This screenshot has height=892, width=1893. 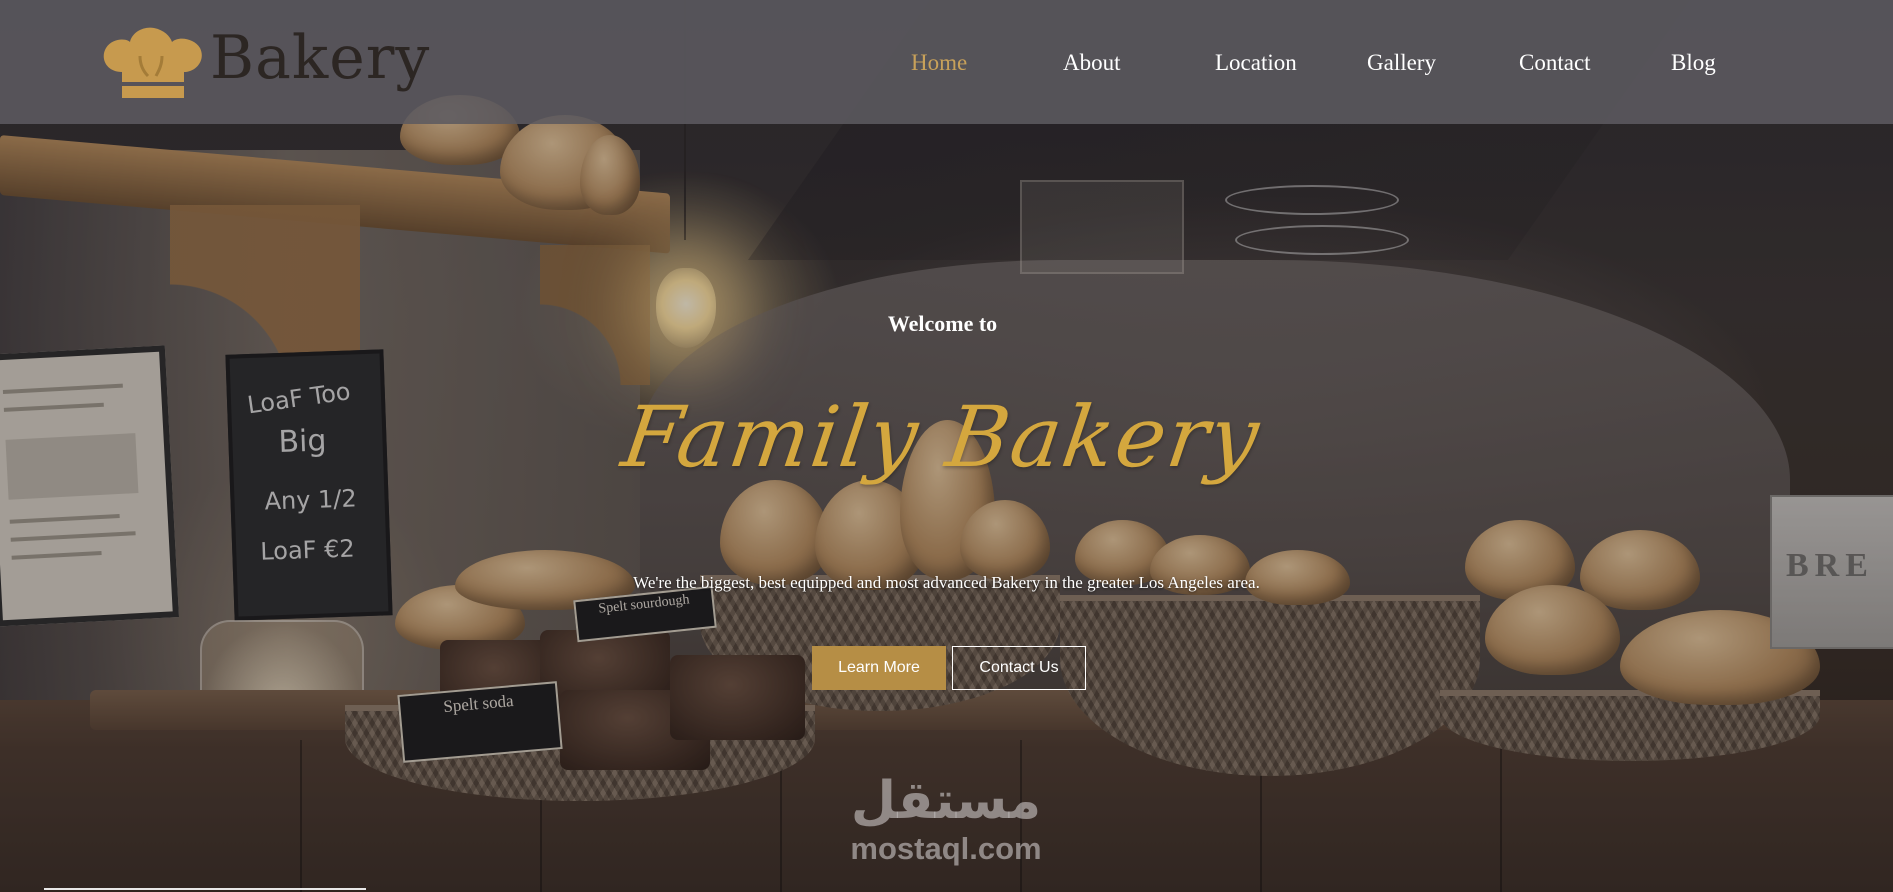 I want to click on nav-item-home: Home, so click(x=939, y=63).